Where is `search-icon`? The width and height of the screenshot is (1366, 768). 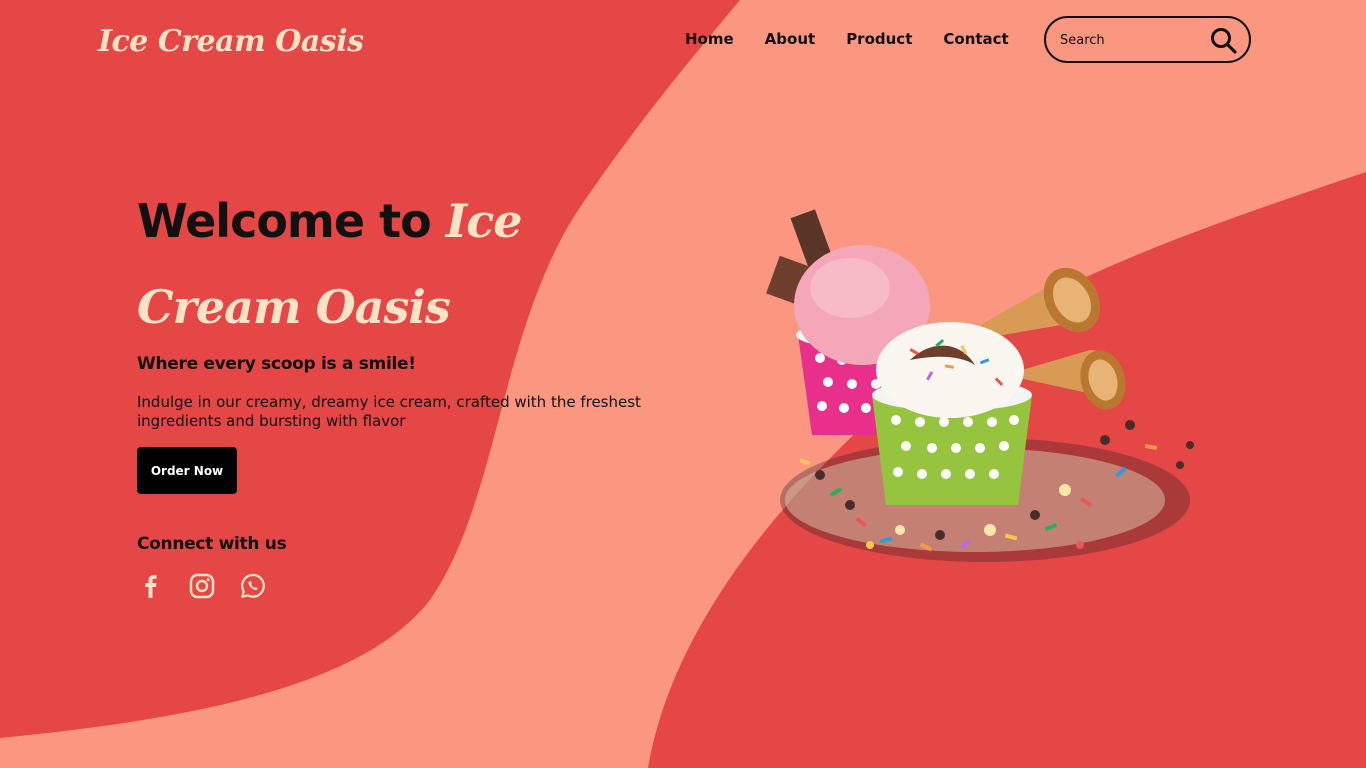 search-icon is located at coordinates (1223, 40).